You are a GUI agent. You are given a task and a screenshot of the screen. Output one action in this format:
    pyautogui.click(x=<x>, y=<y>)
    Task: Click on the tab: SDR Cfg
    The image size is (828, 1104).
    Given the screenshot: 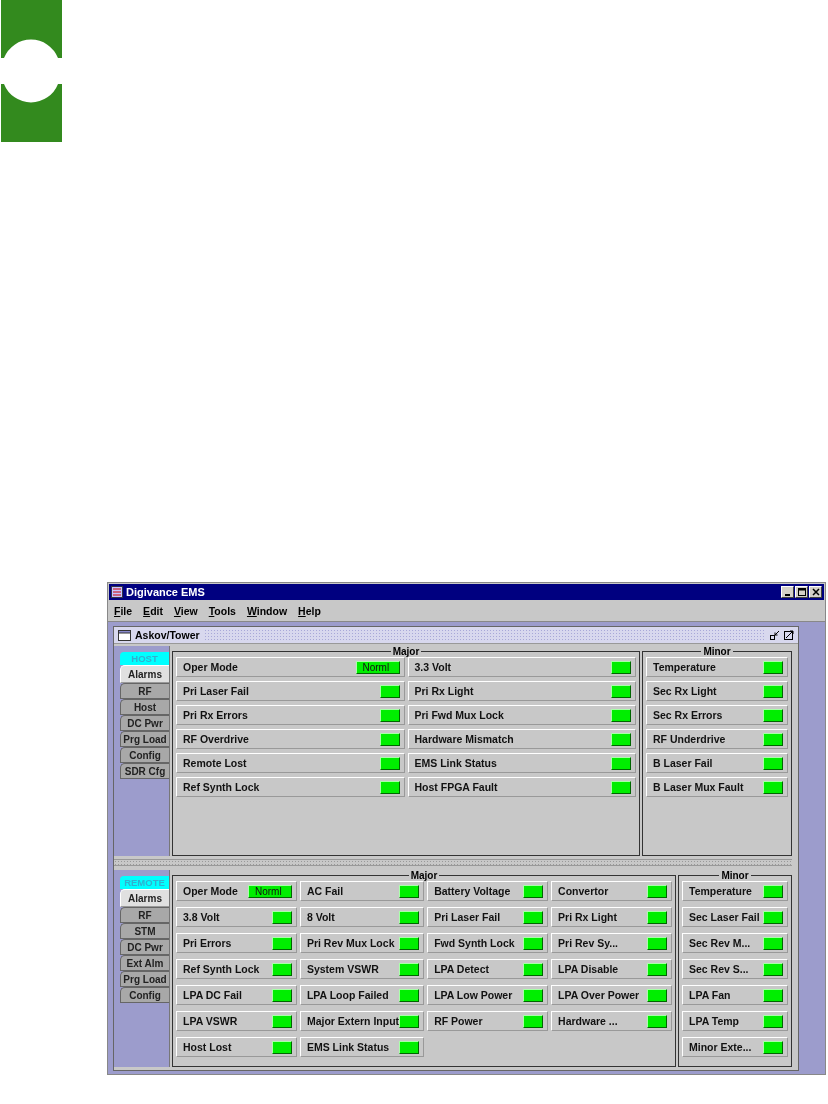 What is the action you would take?
    pyautogui.click(x=144, y=771)
    